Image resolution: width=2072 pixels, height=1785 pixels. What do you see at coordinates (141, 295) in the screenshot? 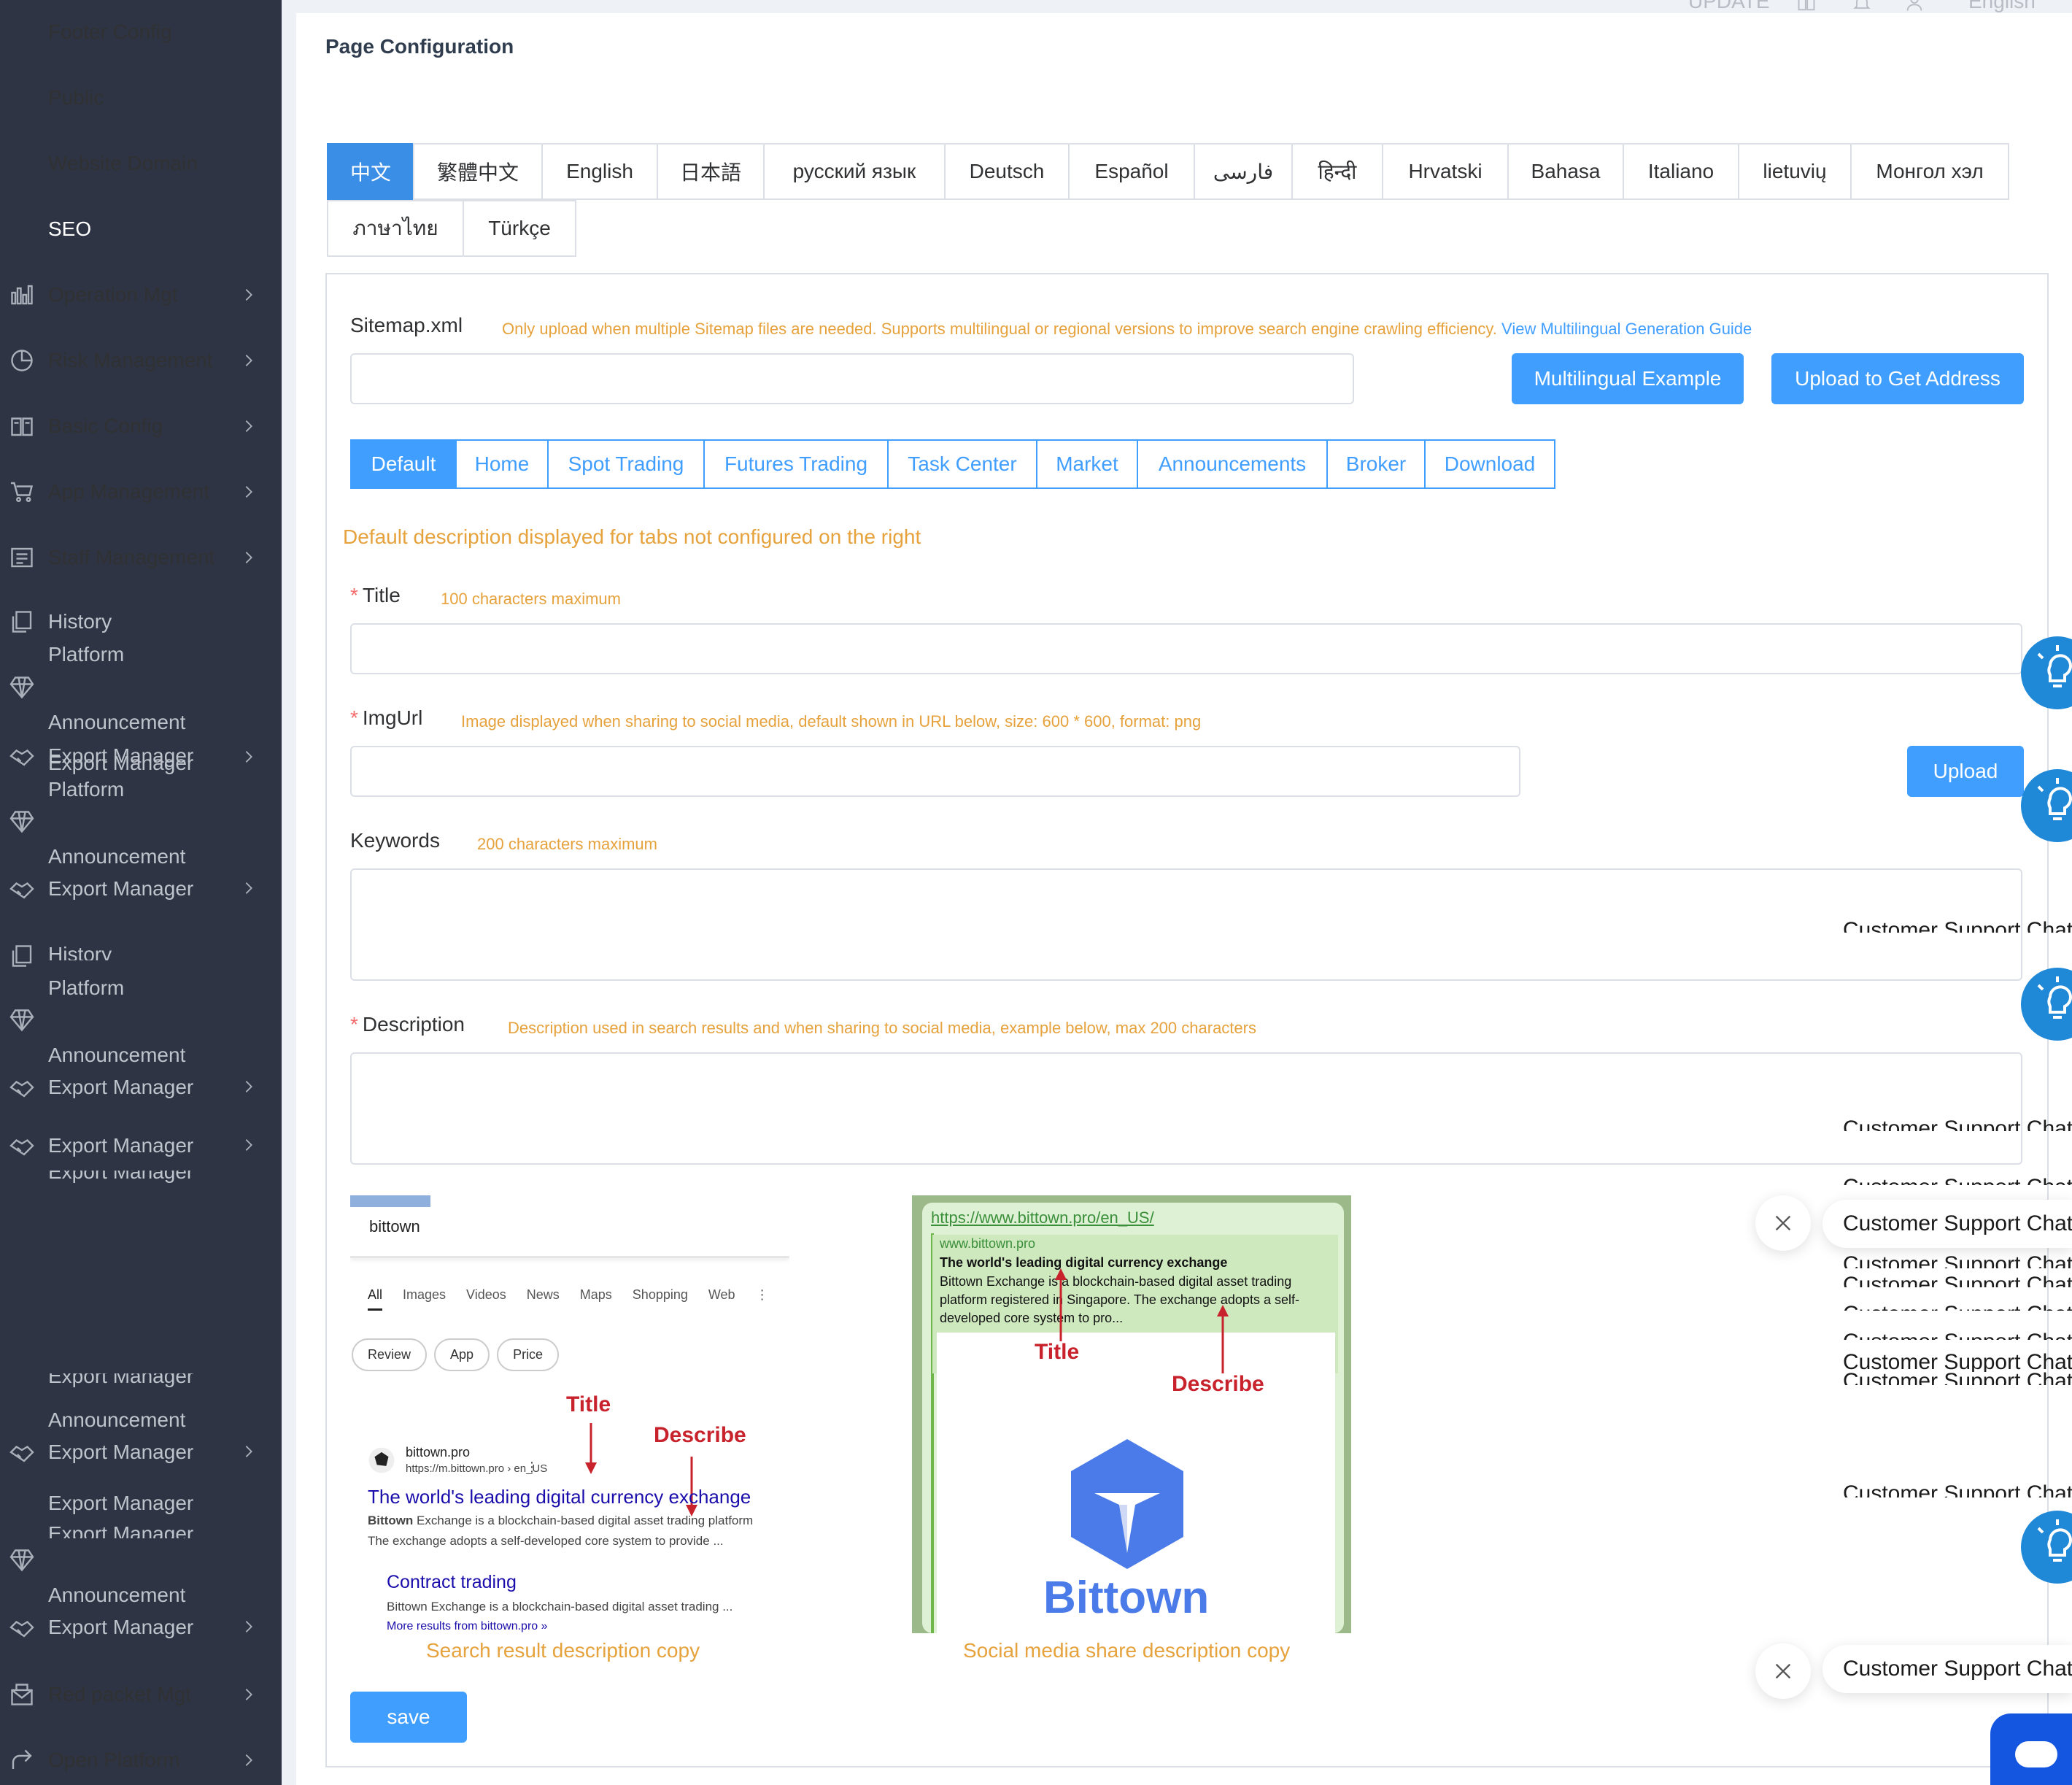
I see `sidebar-item-operation-mgt: Operation Mgt` at bounding box center [141, 295].